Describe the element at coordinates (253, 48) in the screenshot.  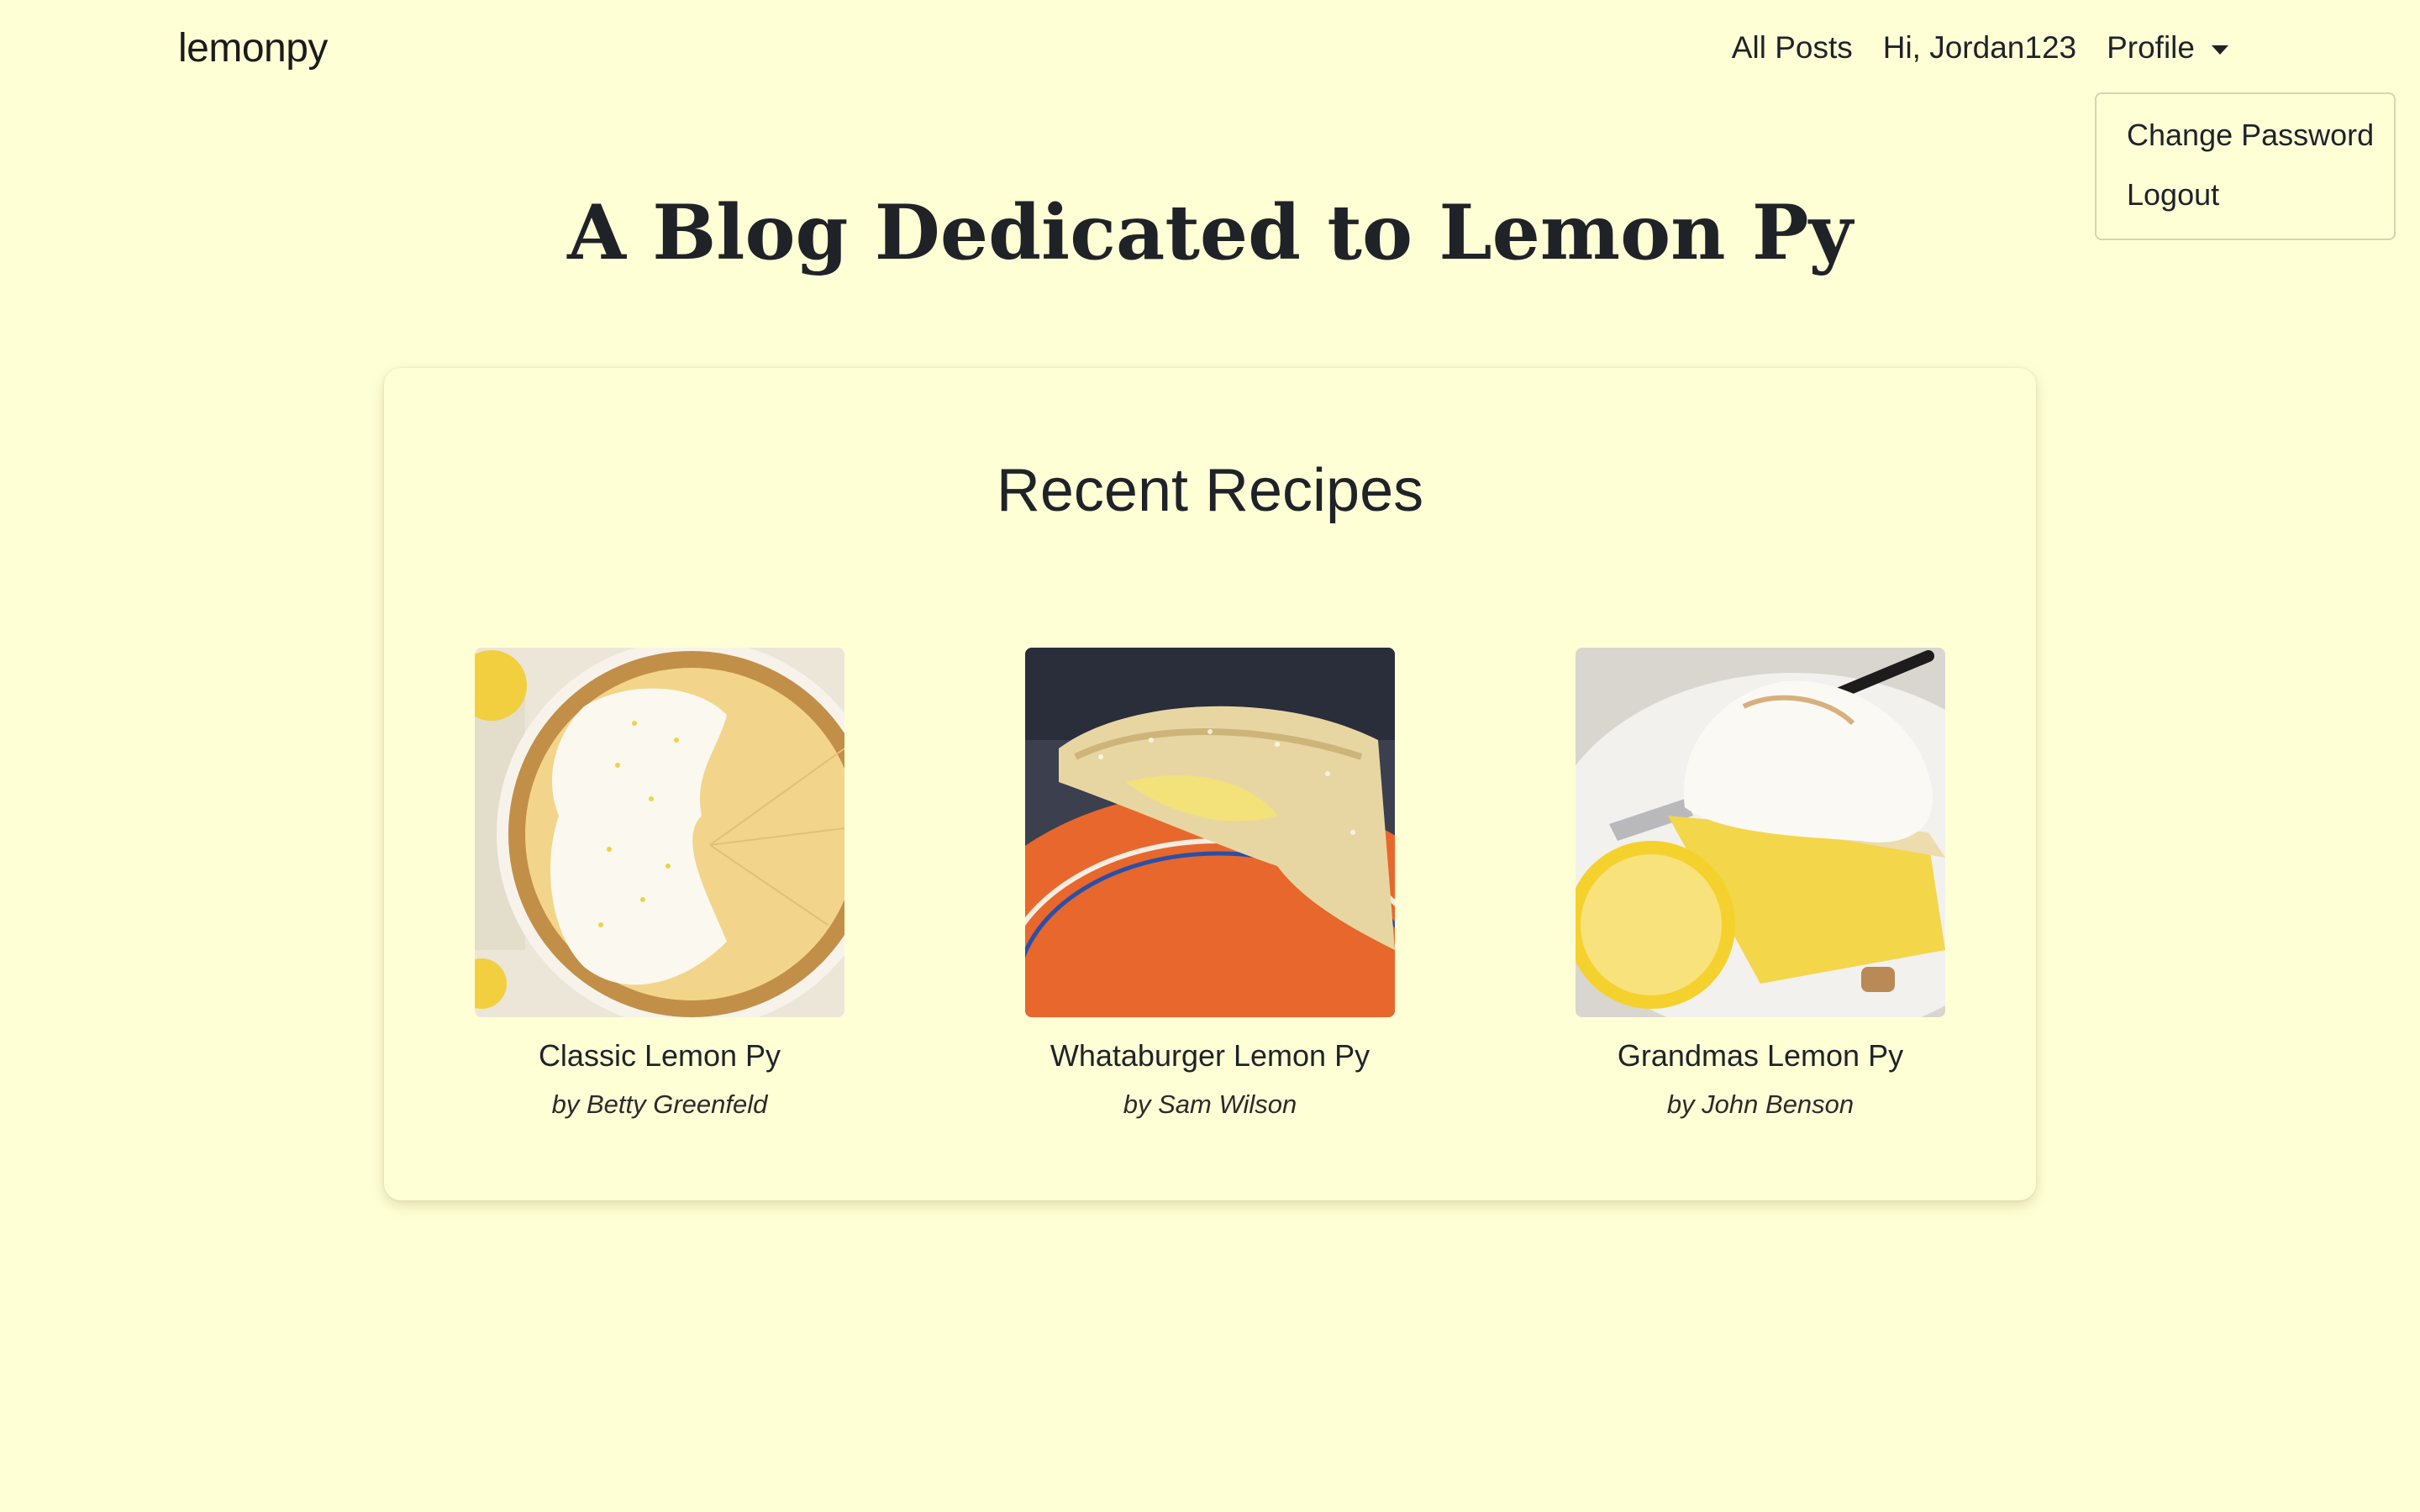
I see `brand-logo: lemonpy` at that location.